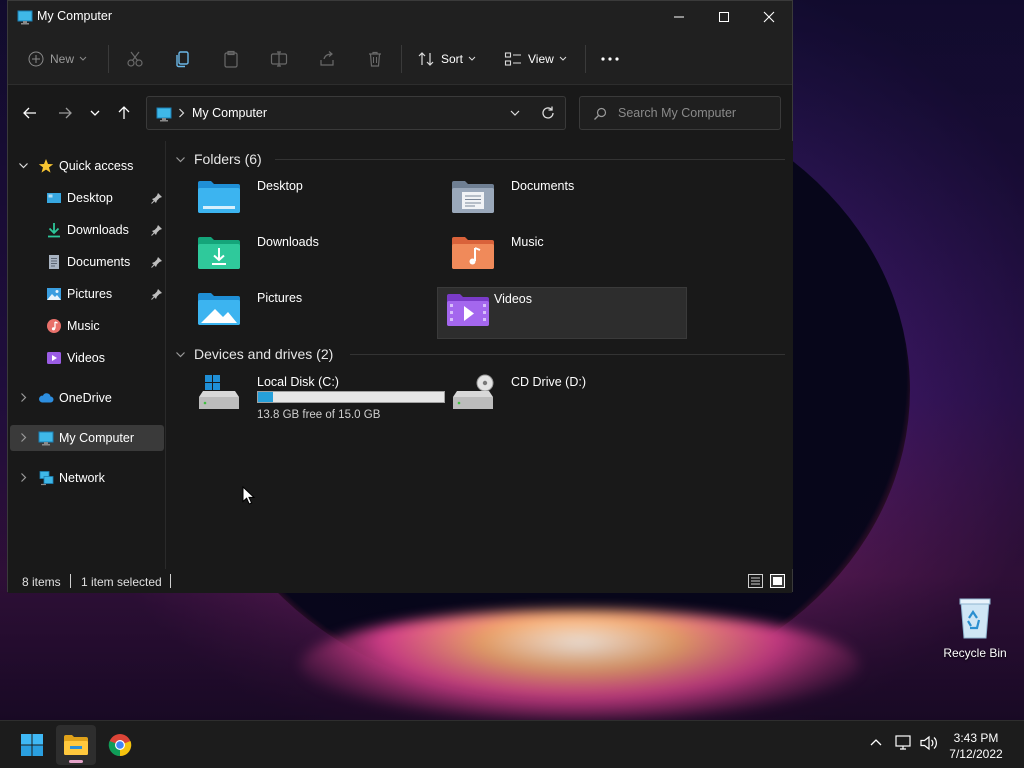 The height and width of the screenshot is (768, 1024). I want to click on folder-music: Music, so click(566, 257).